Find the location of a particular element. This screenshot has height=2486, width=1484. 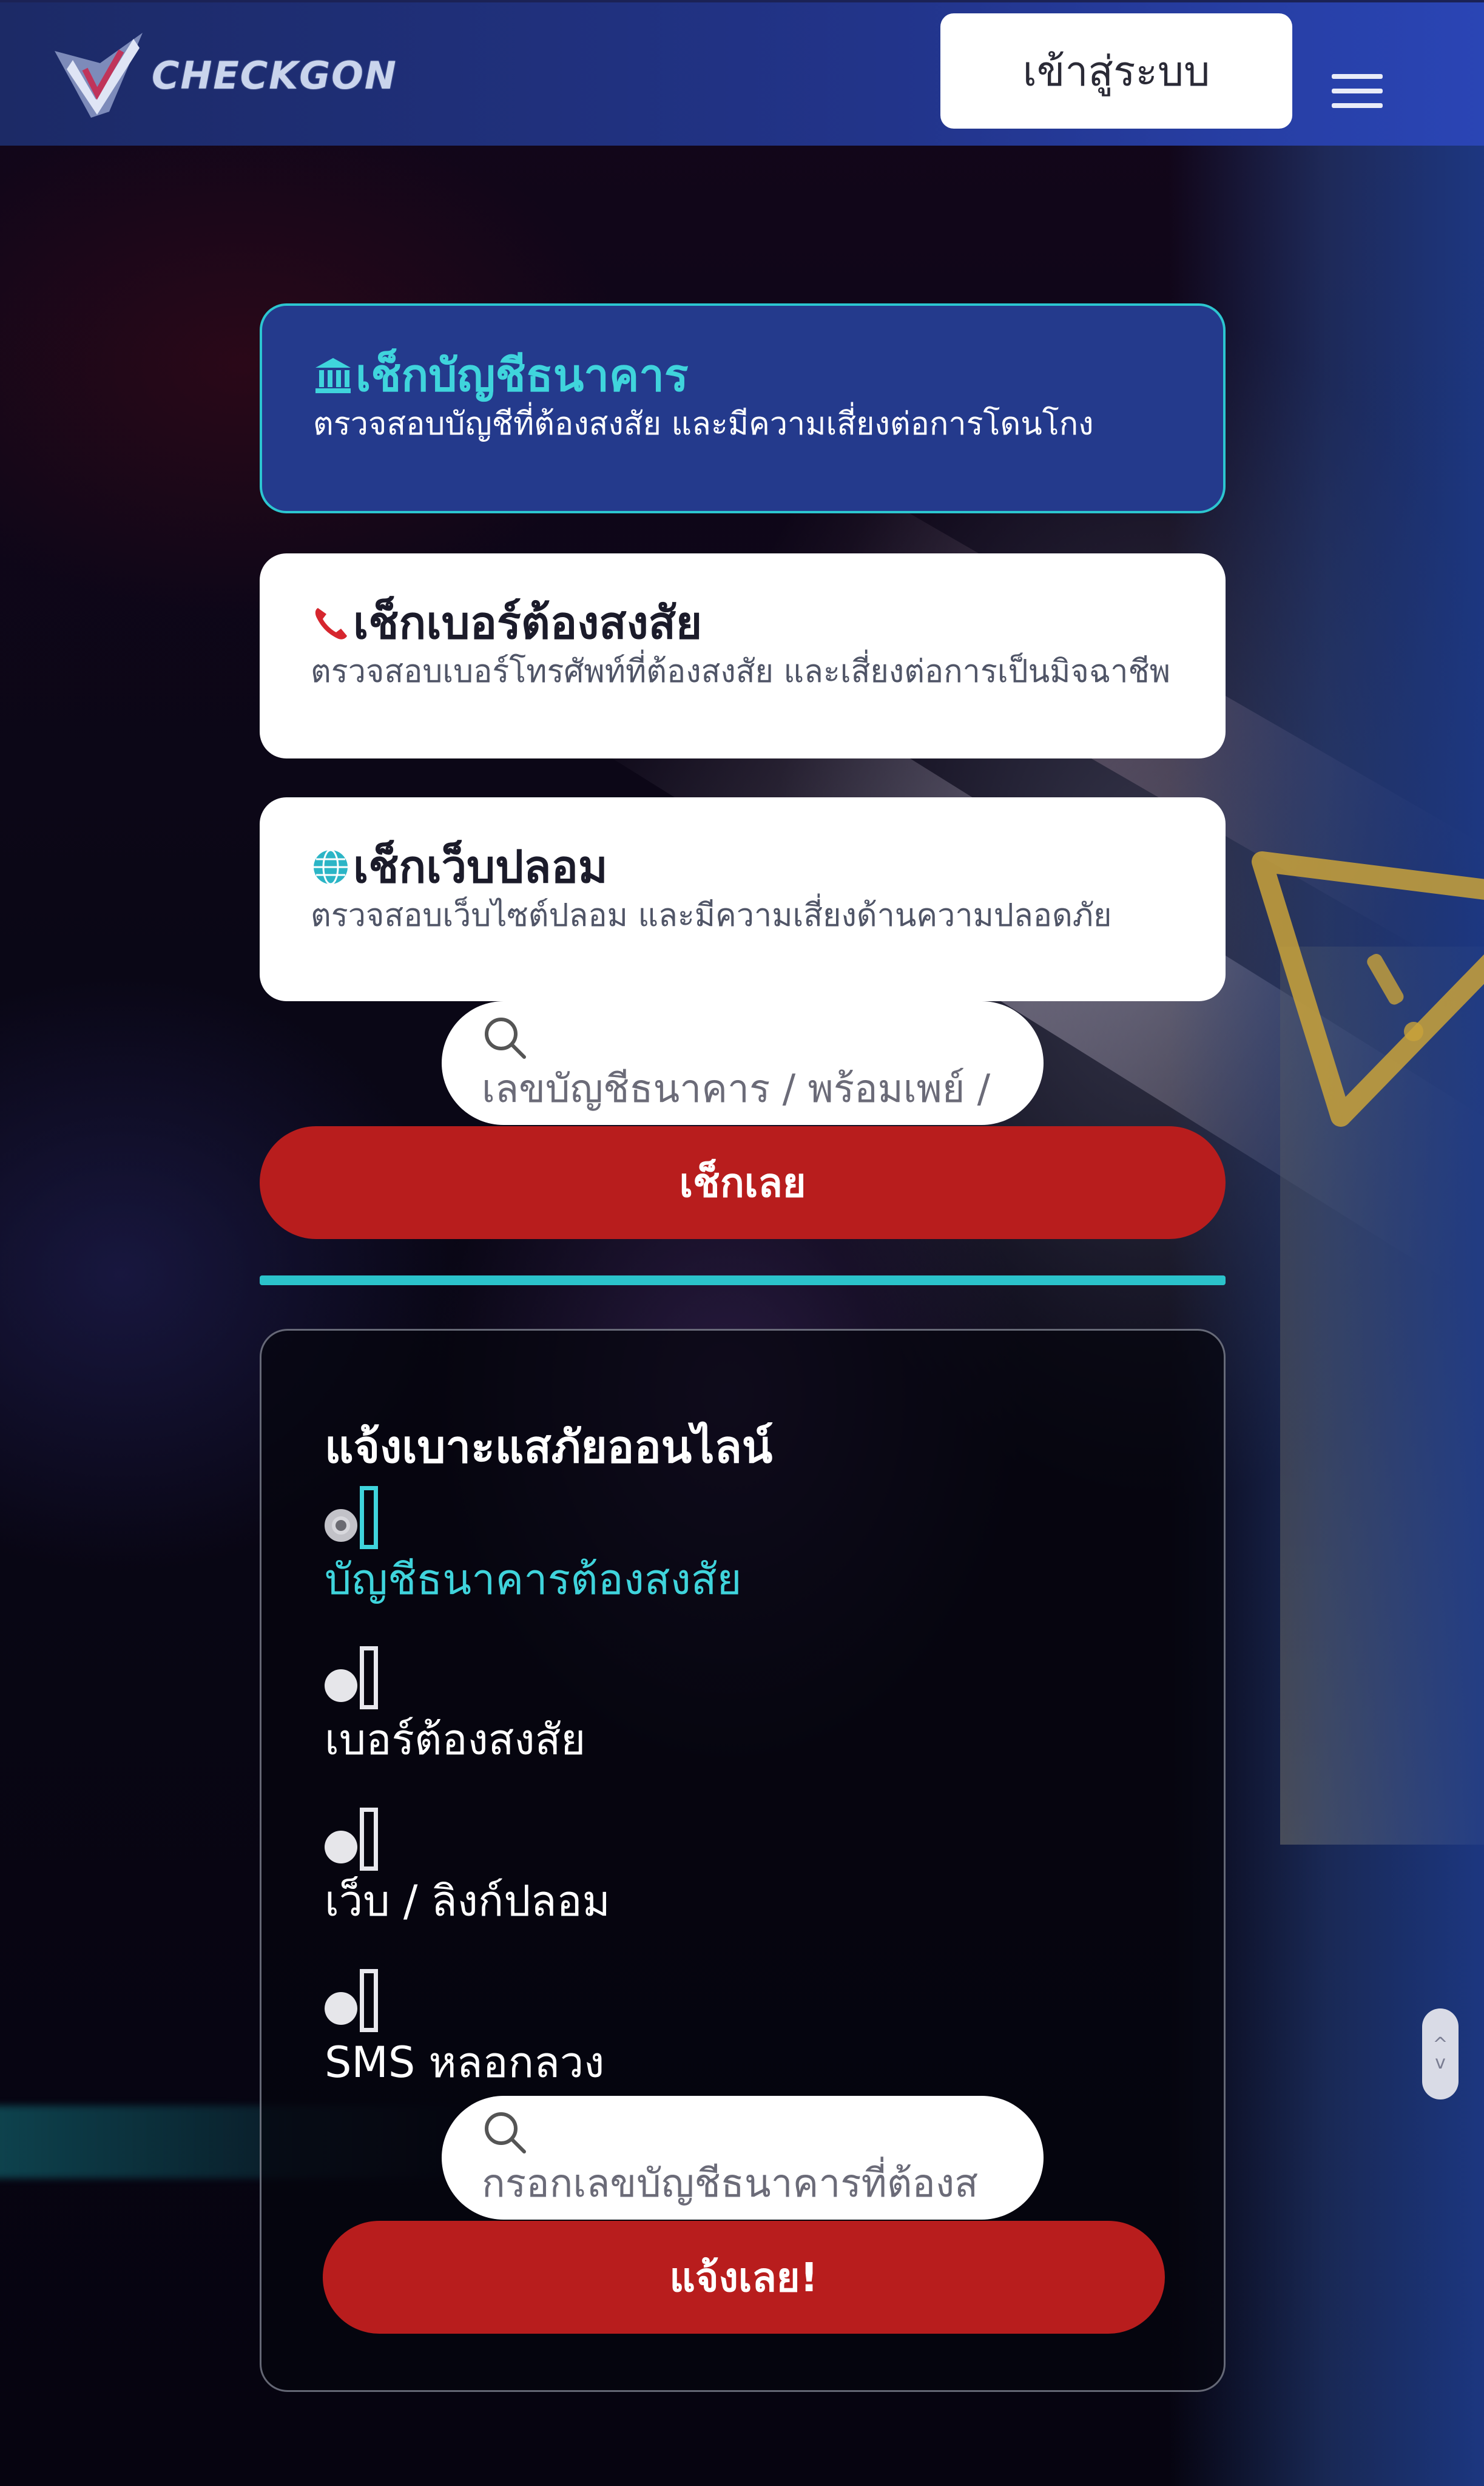

login-button: เข้าสู่ระบบ is located at coordinates (1116, 71).